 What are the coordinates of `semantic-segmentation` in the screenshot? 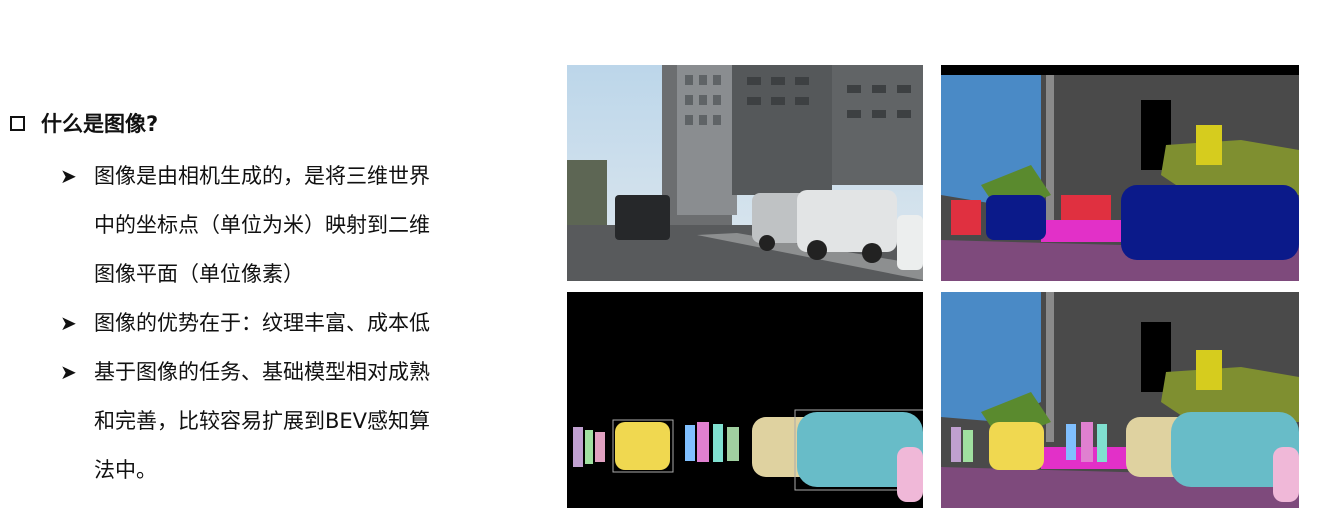 It's located at (1120, 173).